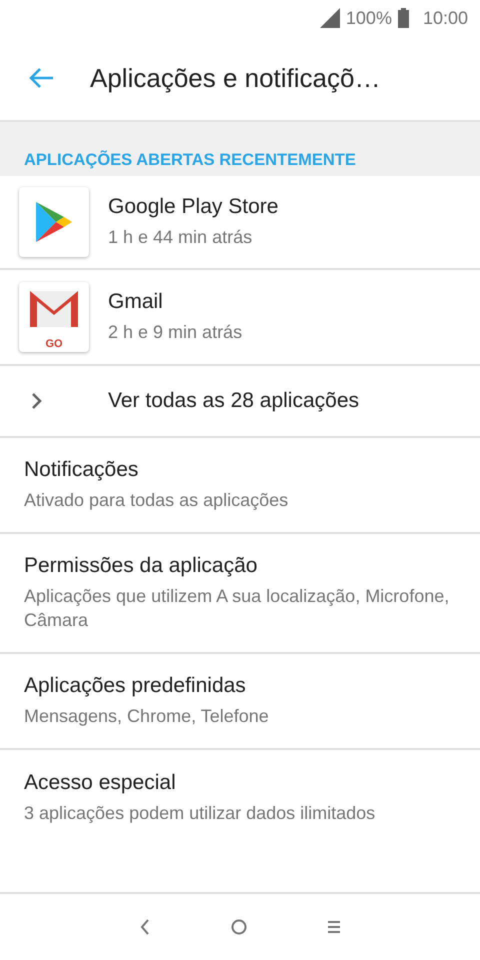 The image size is (480, 960). Describe the element at coordinates (156, 500) in the screenshot. I see `setting-summary: Ativado para todas as aplicações` at that location.